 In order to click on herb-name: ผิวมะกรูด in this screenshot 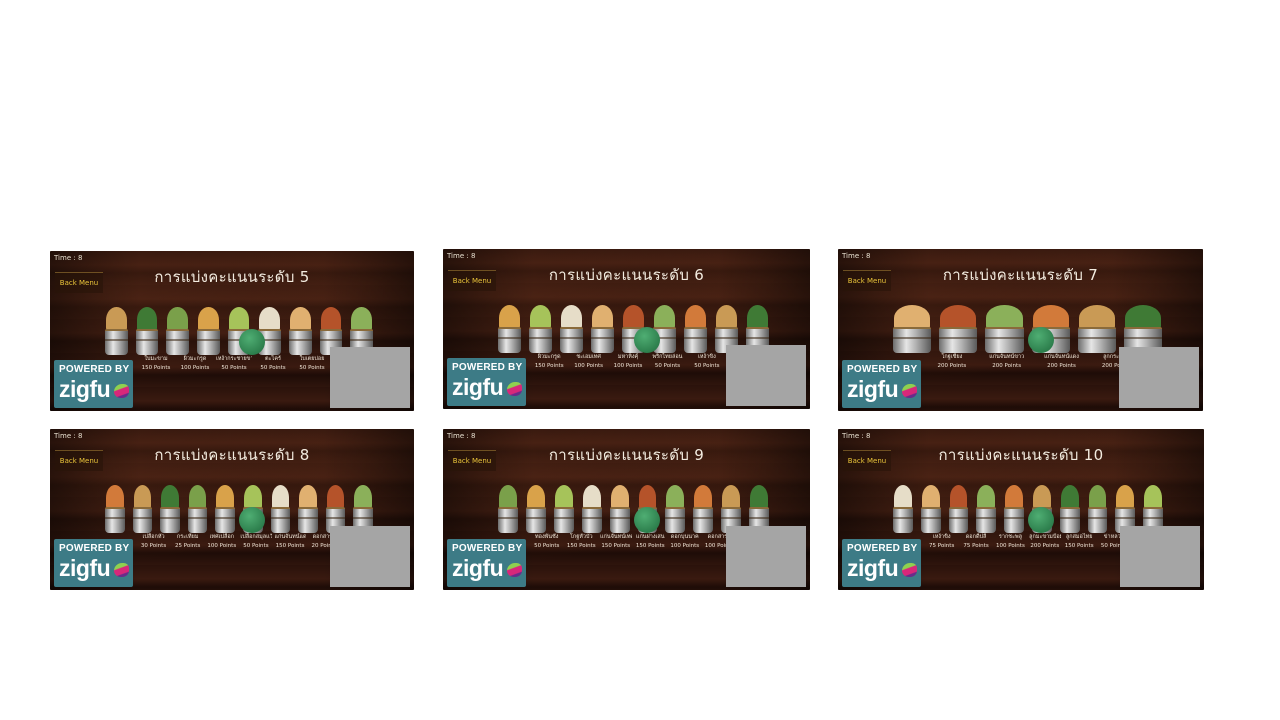, I will do `click(195, 359)`.